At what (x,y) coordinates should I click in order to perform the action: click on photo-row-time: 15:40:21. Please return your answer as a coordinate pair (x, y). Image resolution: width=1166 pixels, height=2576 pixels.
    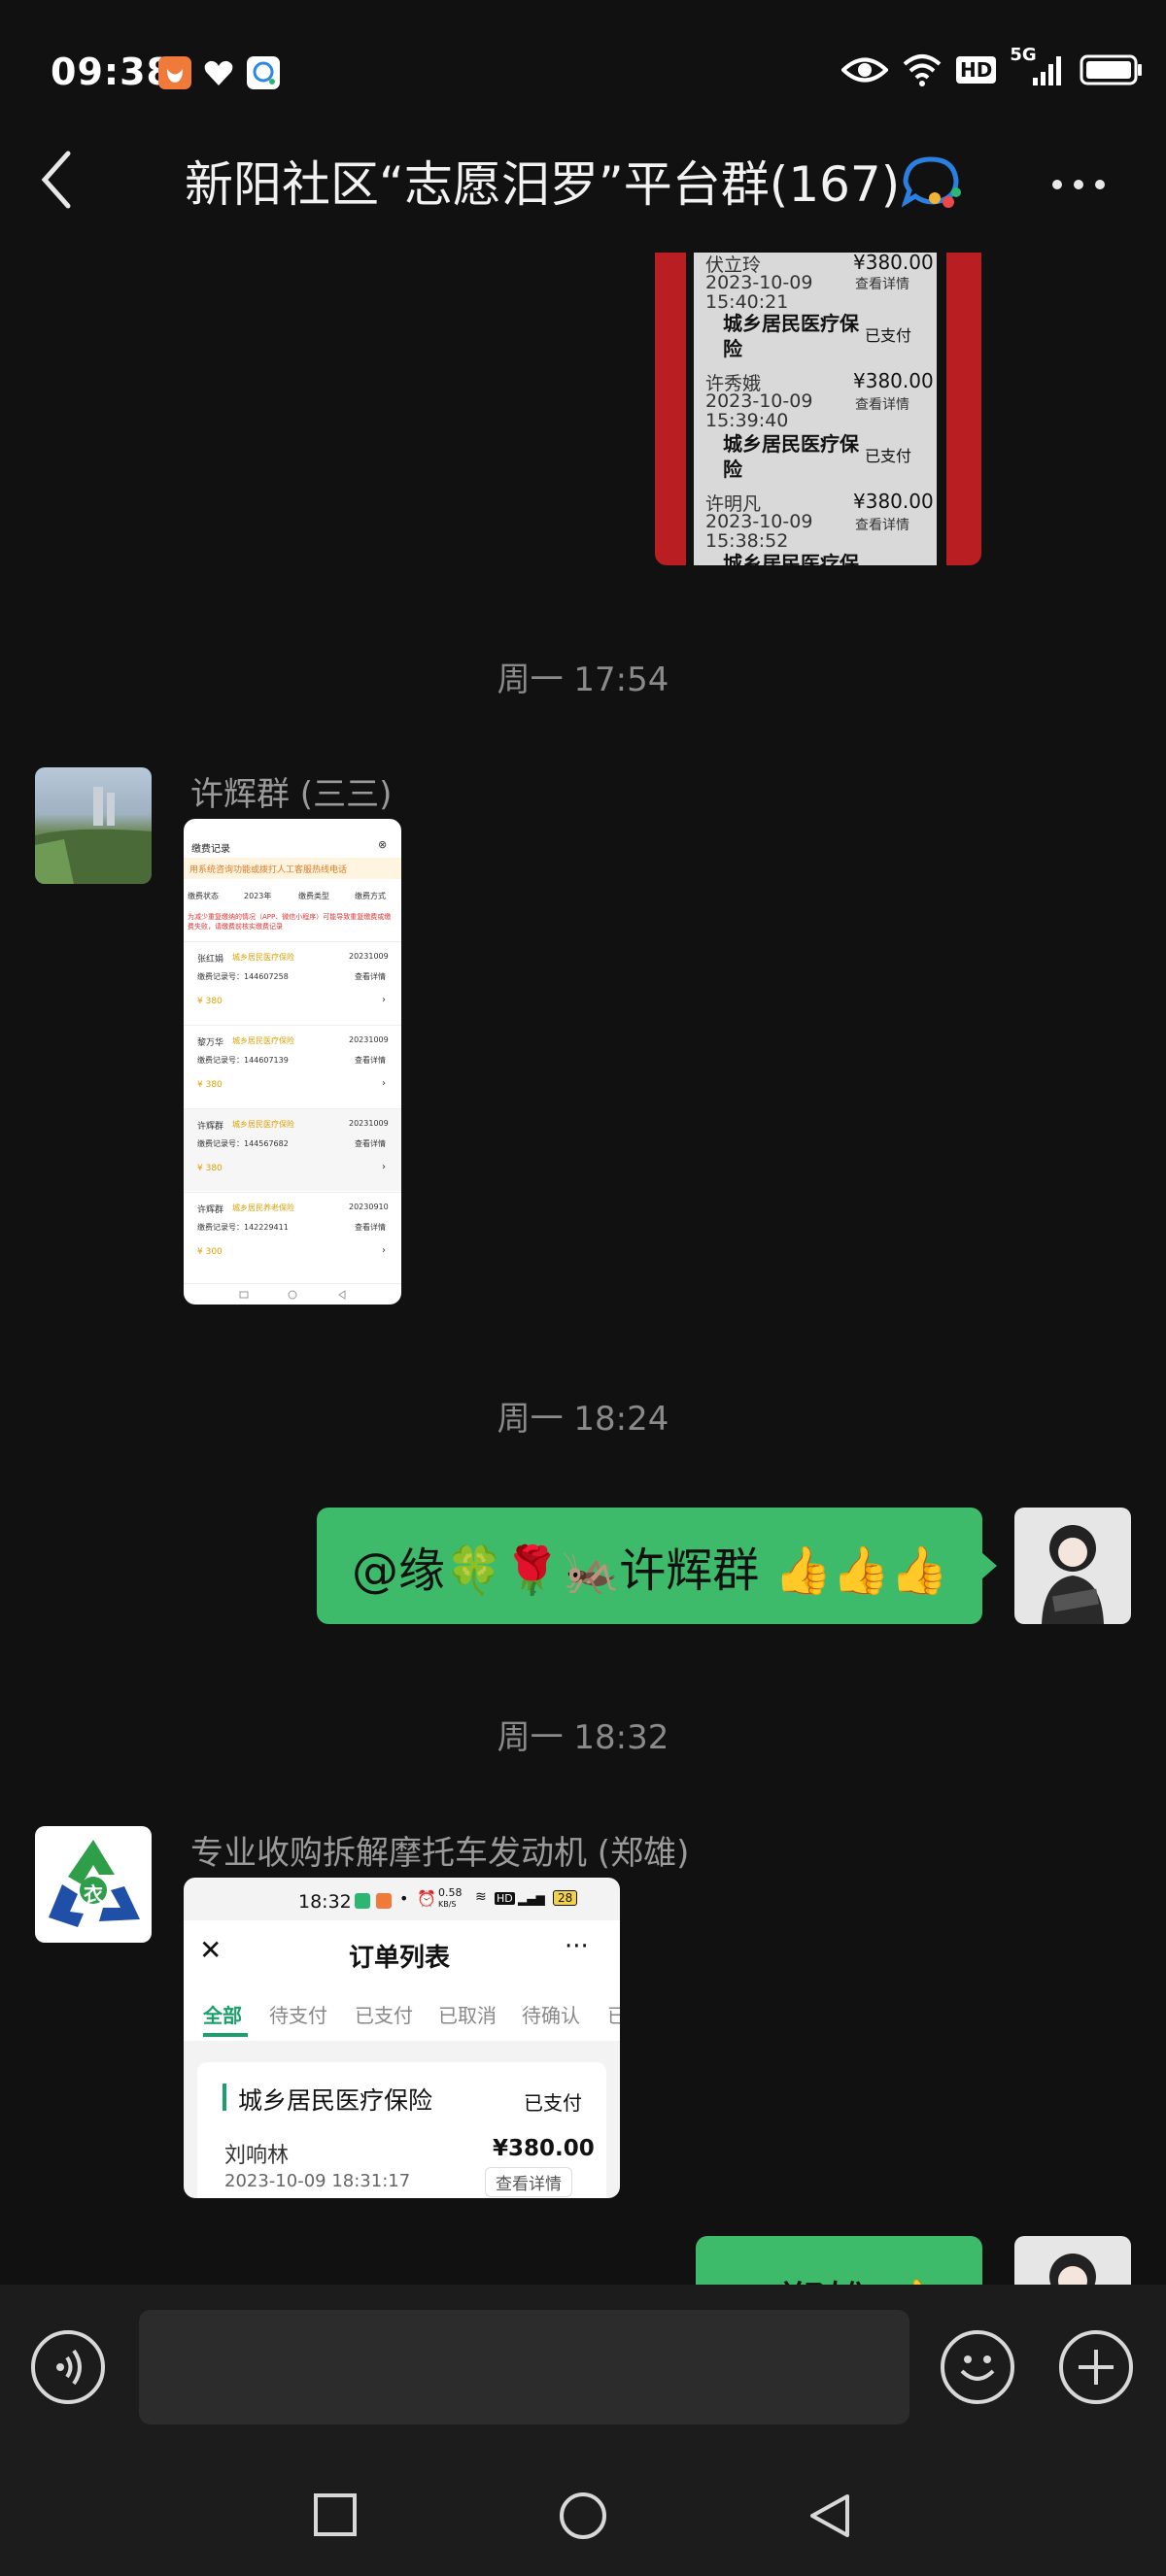
    Looking at the image, I should click on (747, 302).